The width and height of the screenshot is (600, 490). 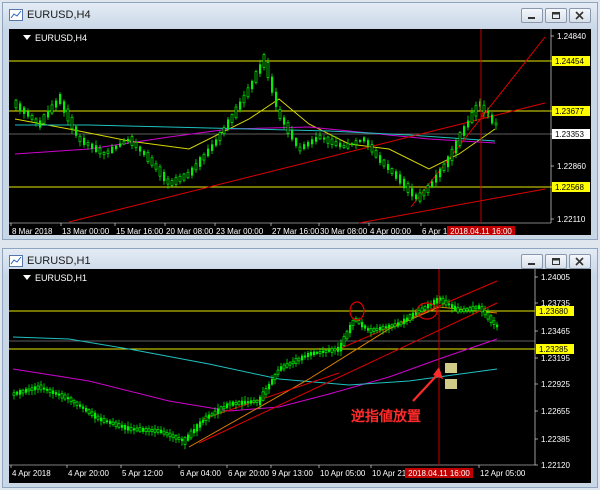 I want to click on annotation-arrow, so click(x=426, y=387).